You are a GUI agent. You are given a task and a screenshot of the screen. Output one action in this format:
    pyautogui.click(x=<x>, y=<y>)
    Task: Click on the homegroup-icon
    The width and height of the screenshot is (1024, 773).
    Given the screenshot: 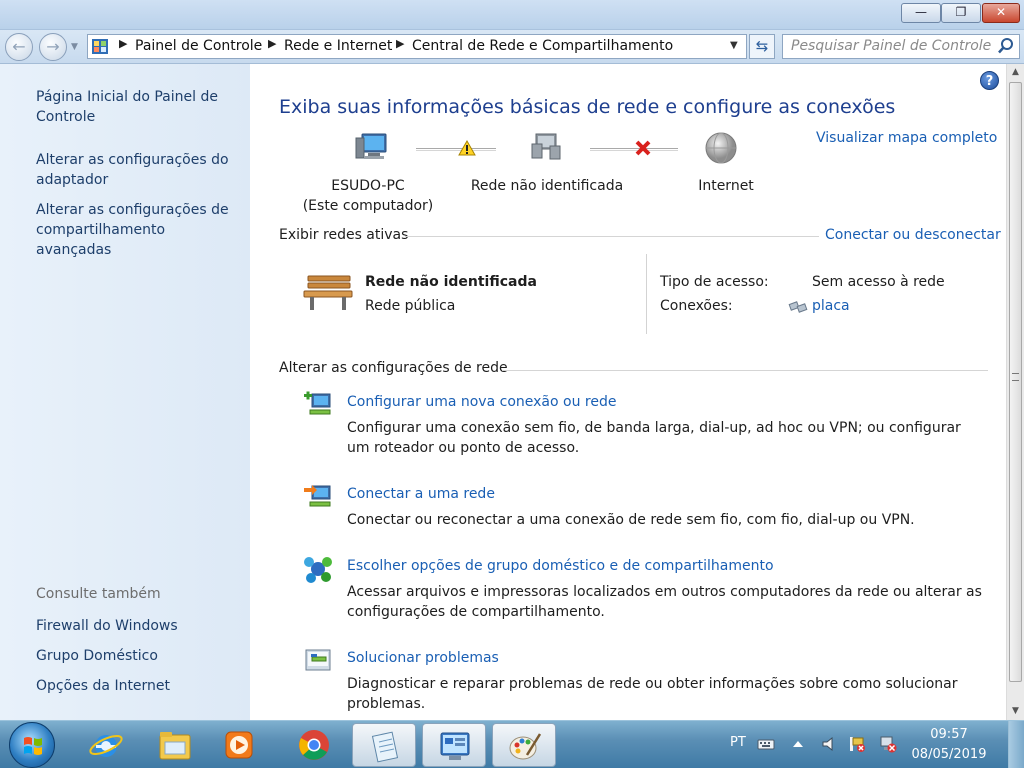 What is the action you would take?
    pyautogui.click(x=318, y=570)
    